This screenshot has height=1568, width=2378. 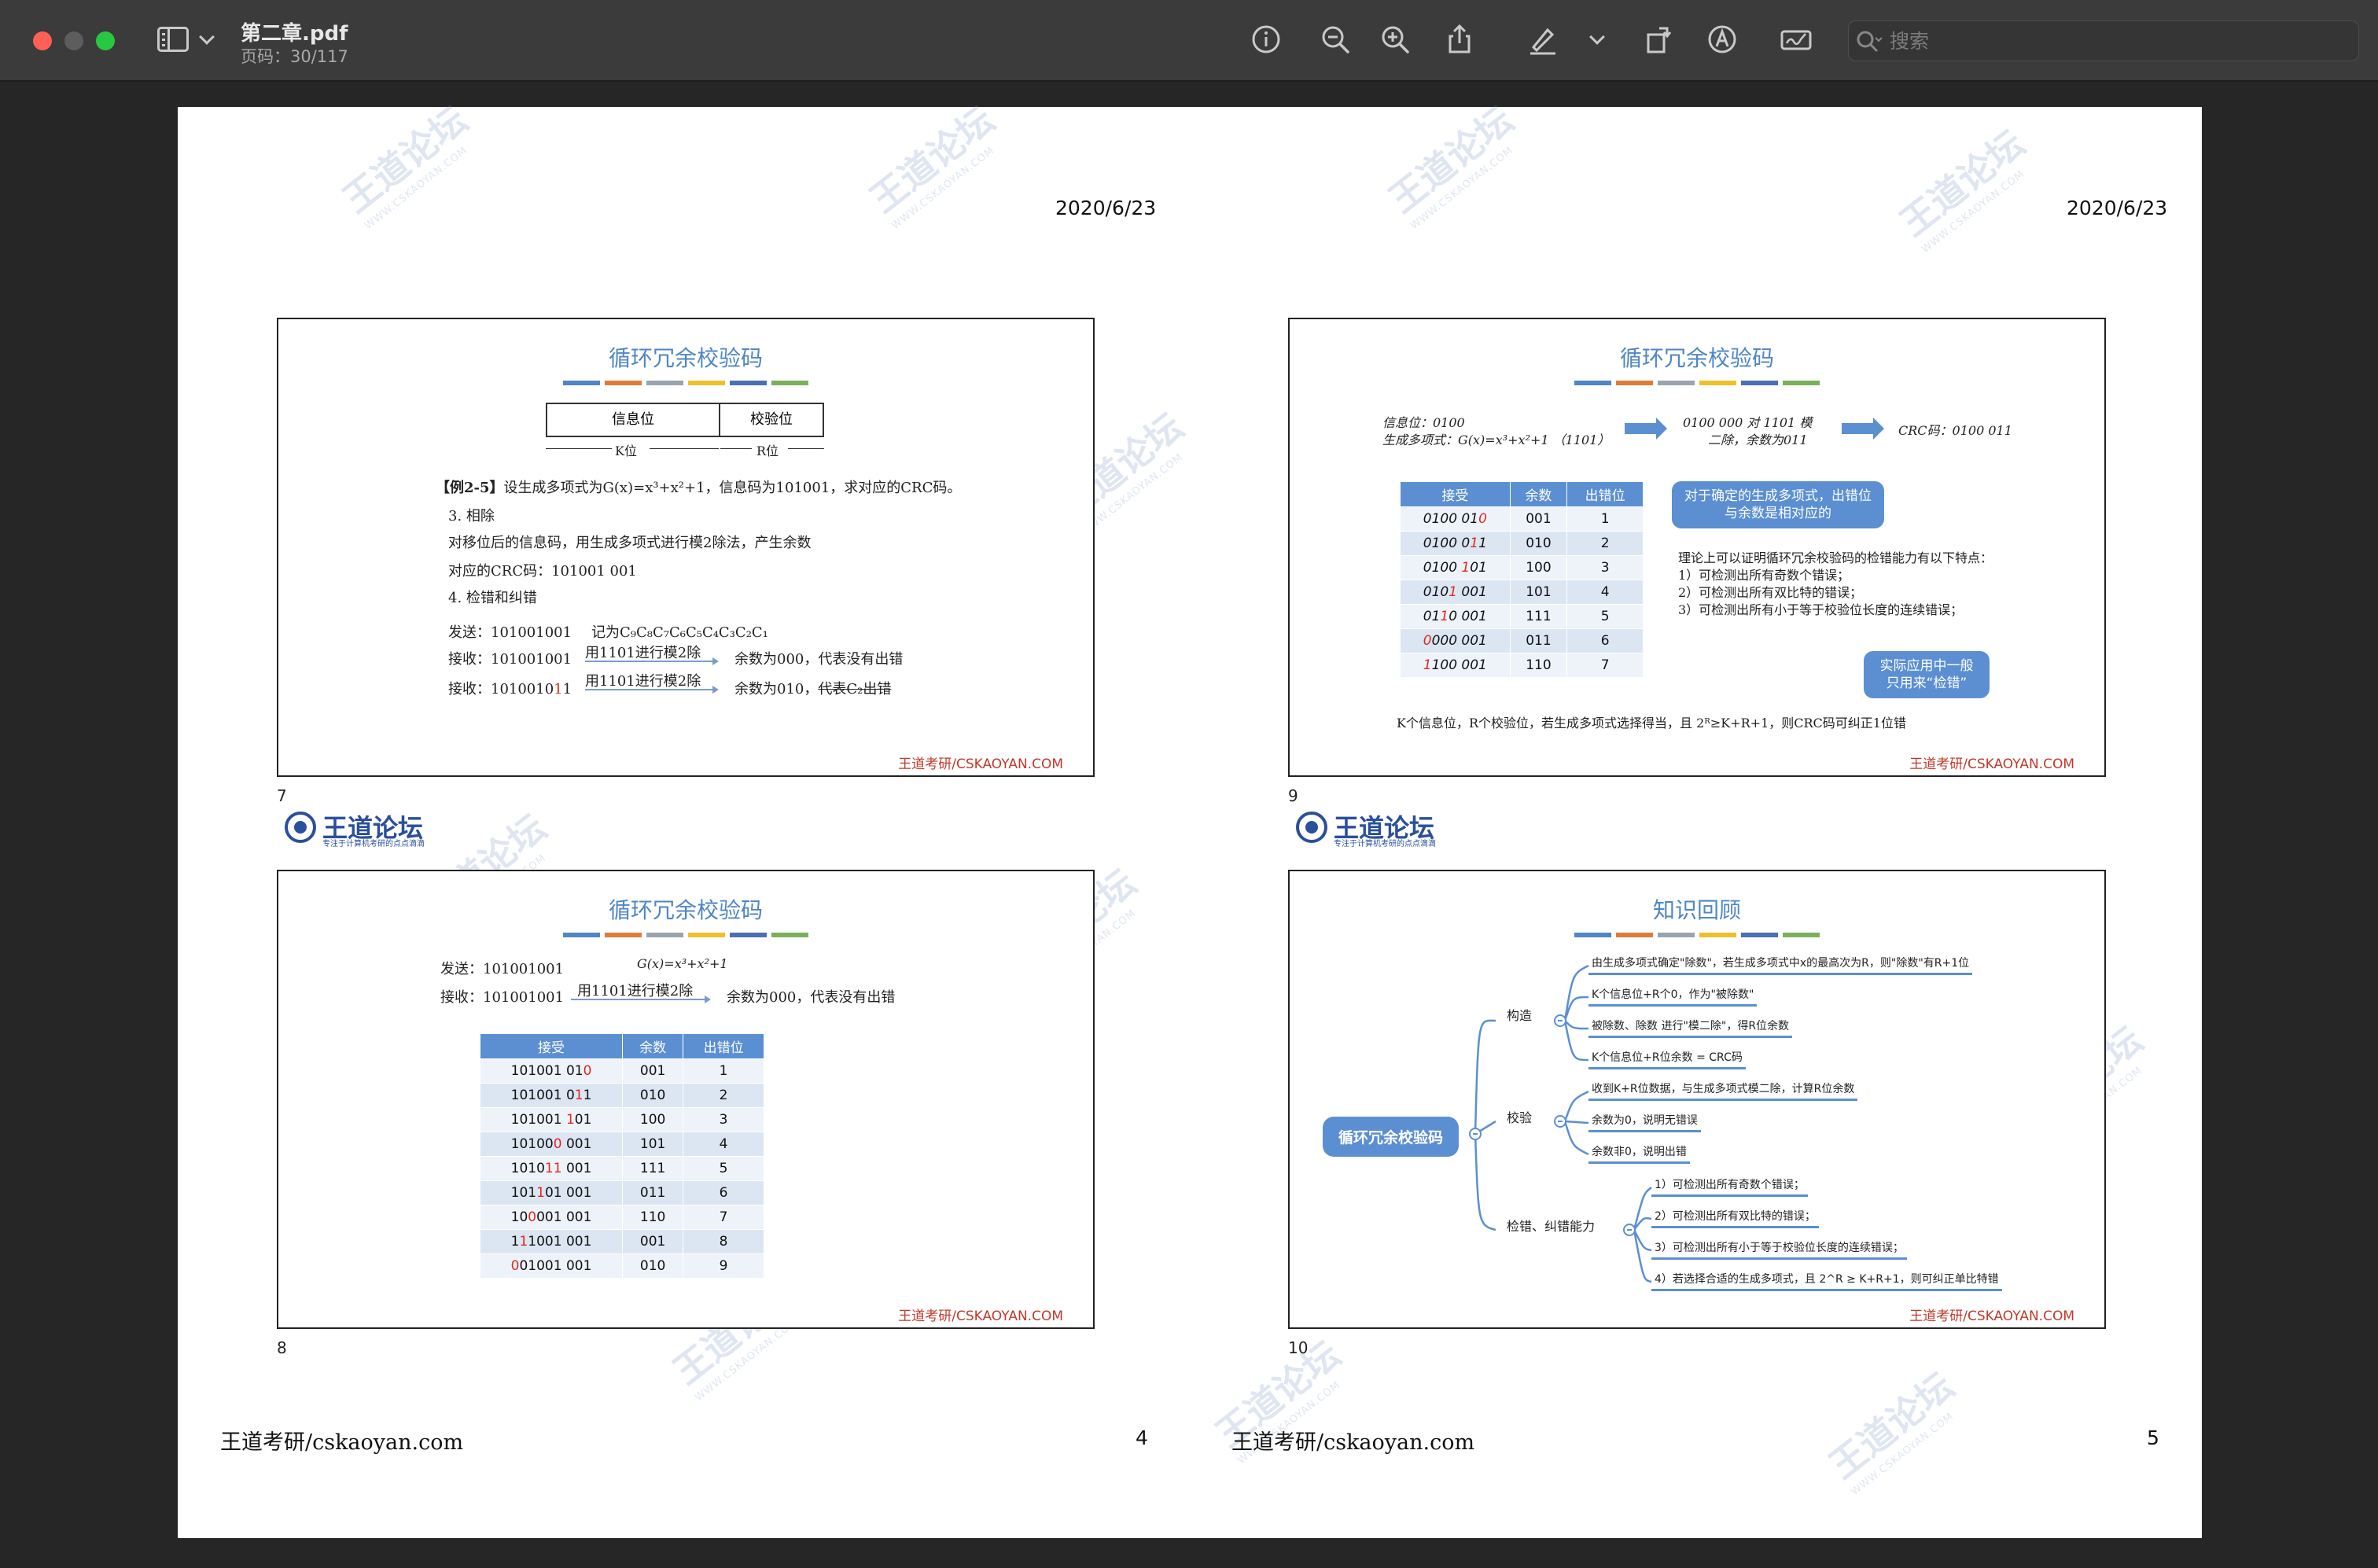 What do you see at coordinates (1835, 557) in the screenshot?
I see `theory-text: 理论上可以证明循环冗余校验码的检错能力有以下特点：` at bounding box center [1835, 557].